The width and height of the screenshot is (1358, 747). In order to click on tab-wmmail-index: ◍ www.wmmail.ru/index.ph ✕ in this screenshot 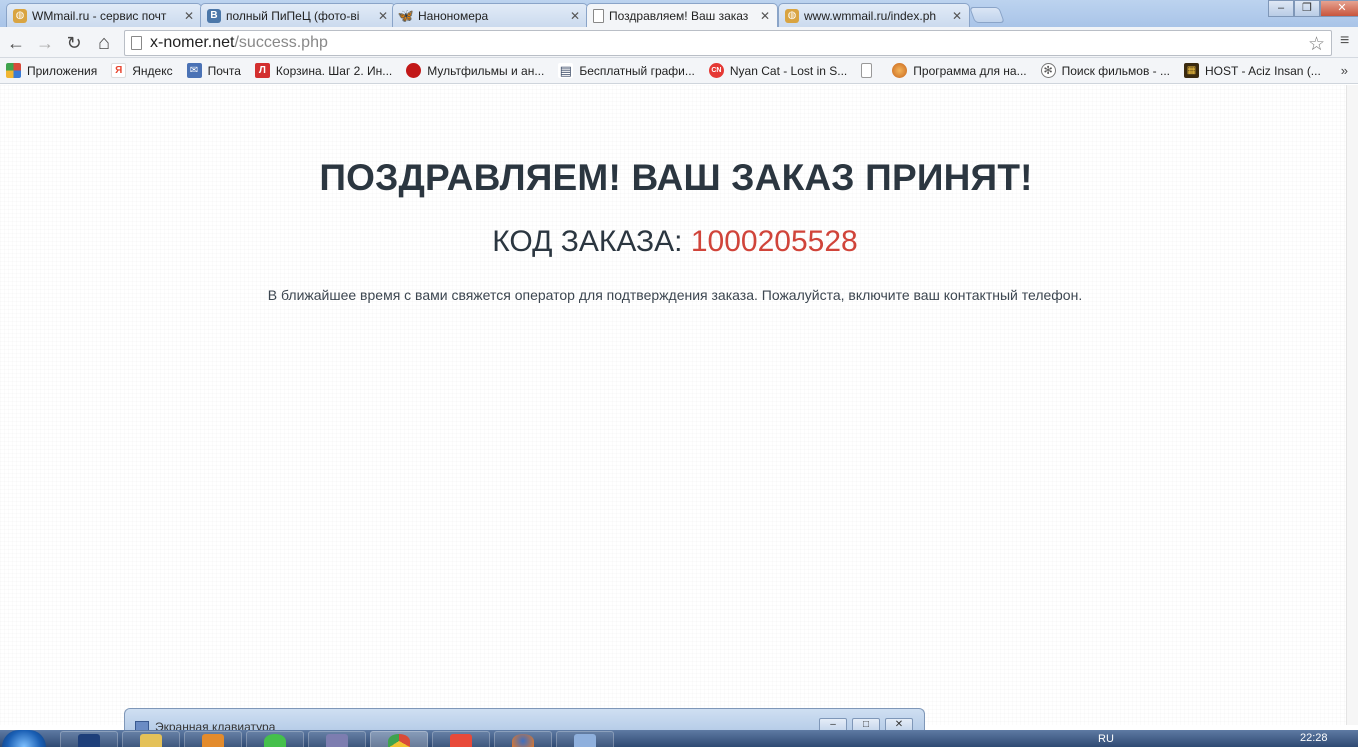, I will do `click(874, 15)`.